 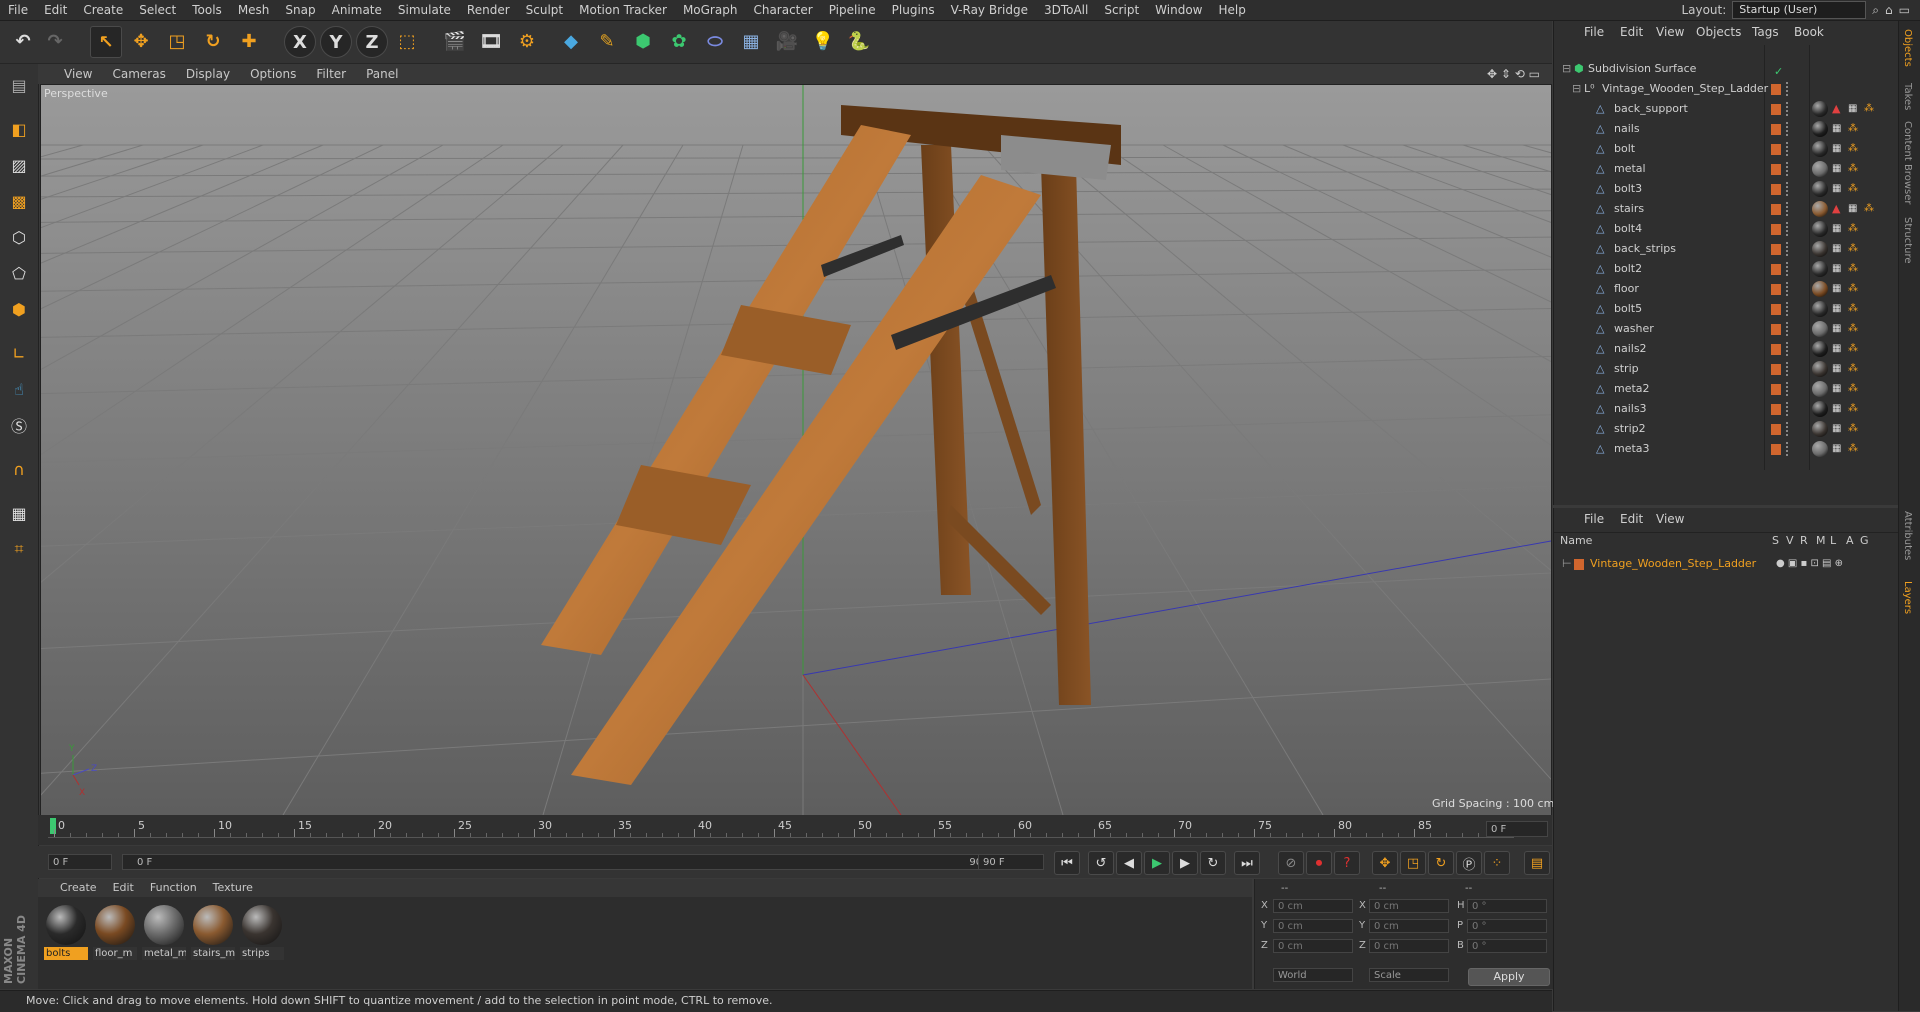 What do you see at coordinates (1875, 10) in the screenshot?
I see `search-icon: ⌕` at bounding box center [1875, 10].